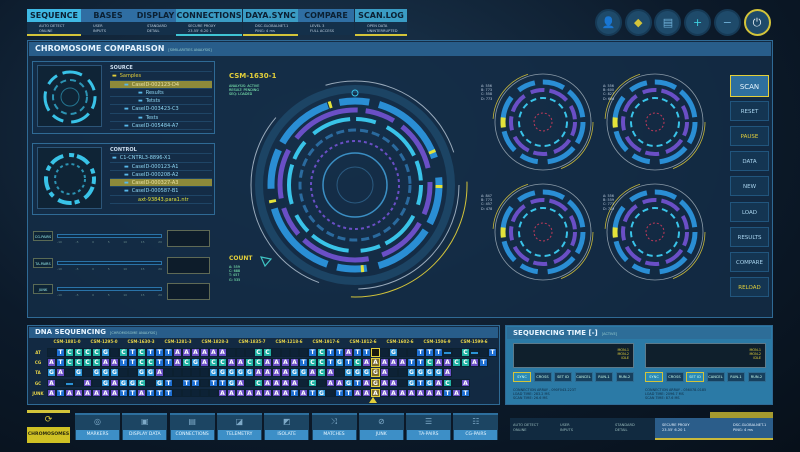  What do you see at coordinates (749, 86) in the screenshot?
I see `scan-button: SCAN` at bounding box center [749, 86].